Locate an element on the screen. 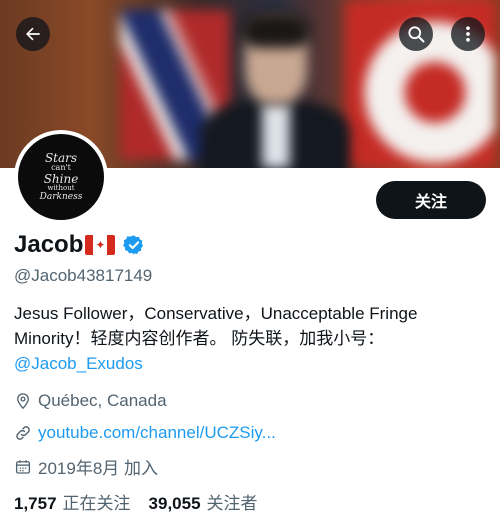  profile-location: Québec, Canada is located at coordinates (90, 401).